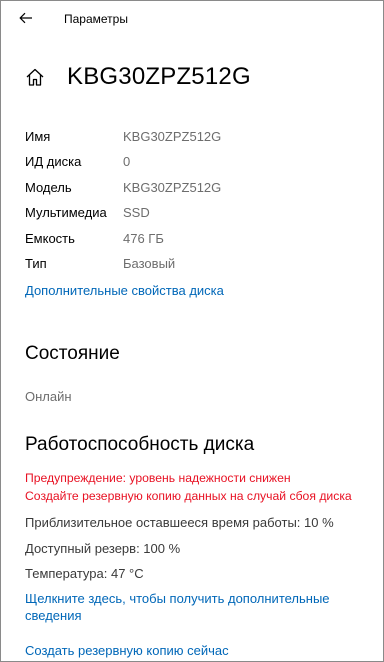 The height and width of the screenshot is (662, 384). I want to click on property-label: Имя, so click(38, 136).